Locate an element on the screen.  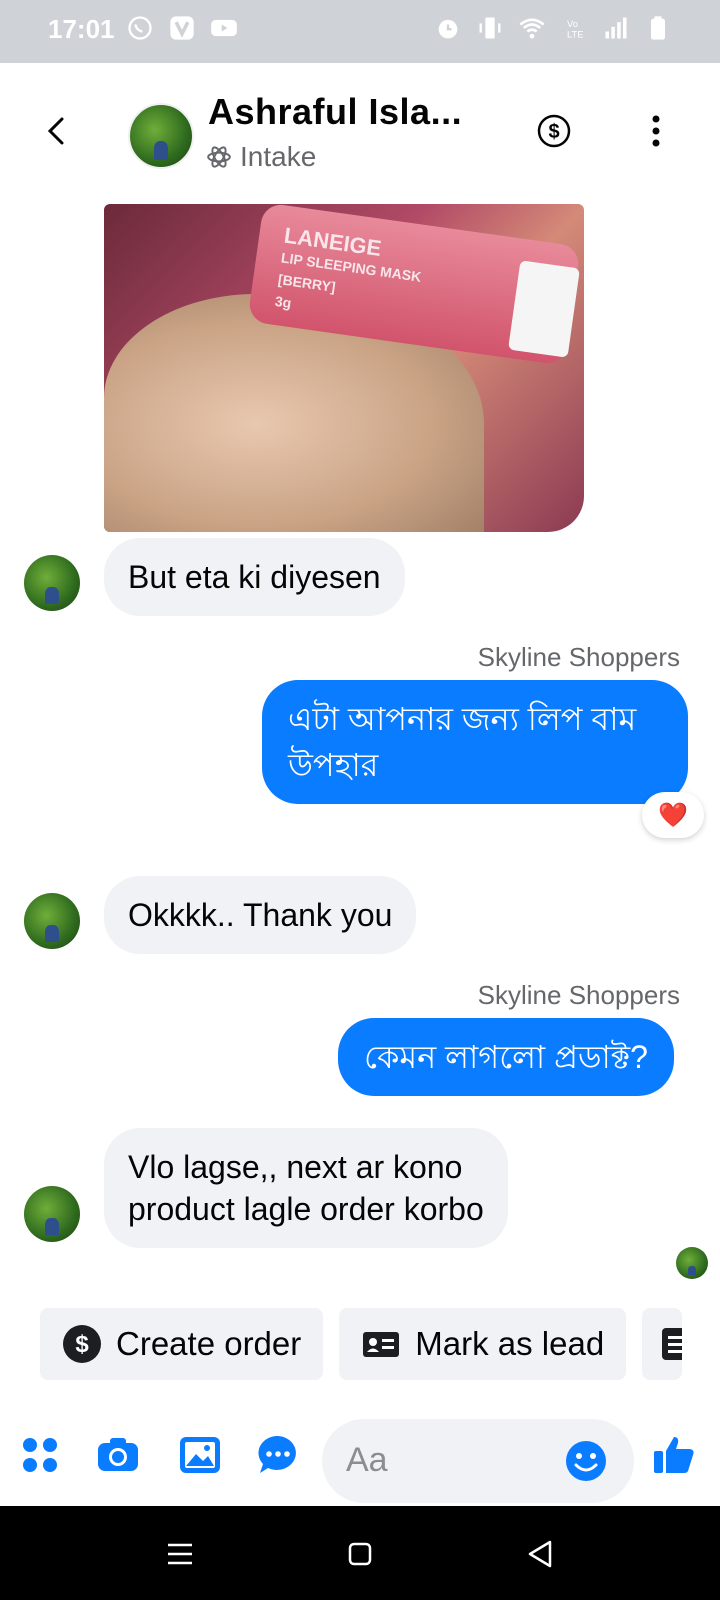
message-composer: Aa is located at coordinates (360, 1455).